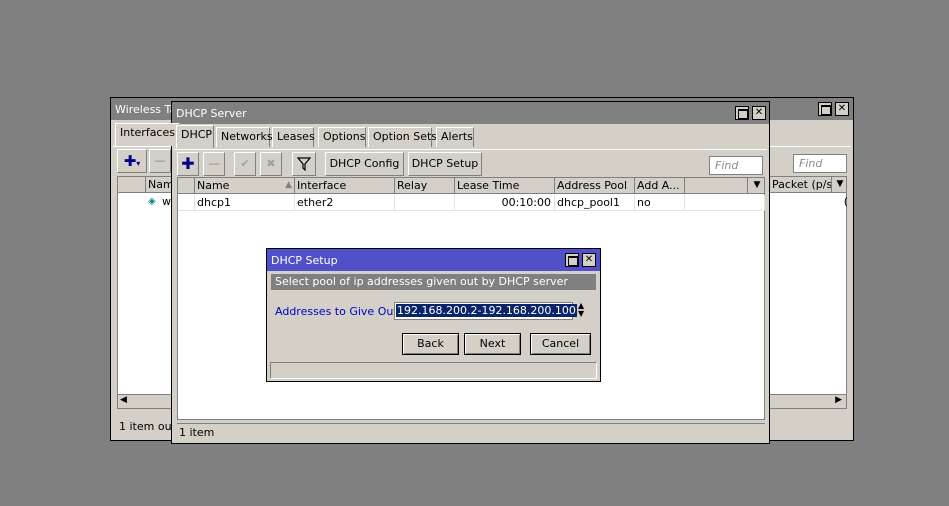  Describe the element at coordinates (271, 164) in the screenshot. I see `dhcp-disable-button: ✖` at that location.